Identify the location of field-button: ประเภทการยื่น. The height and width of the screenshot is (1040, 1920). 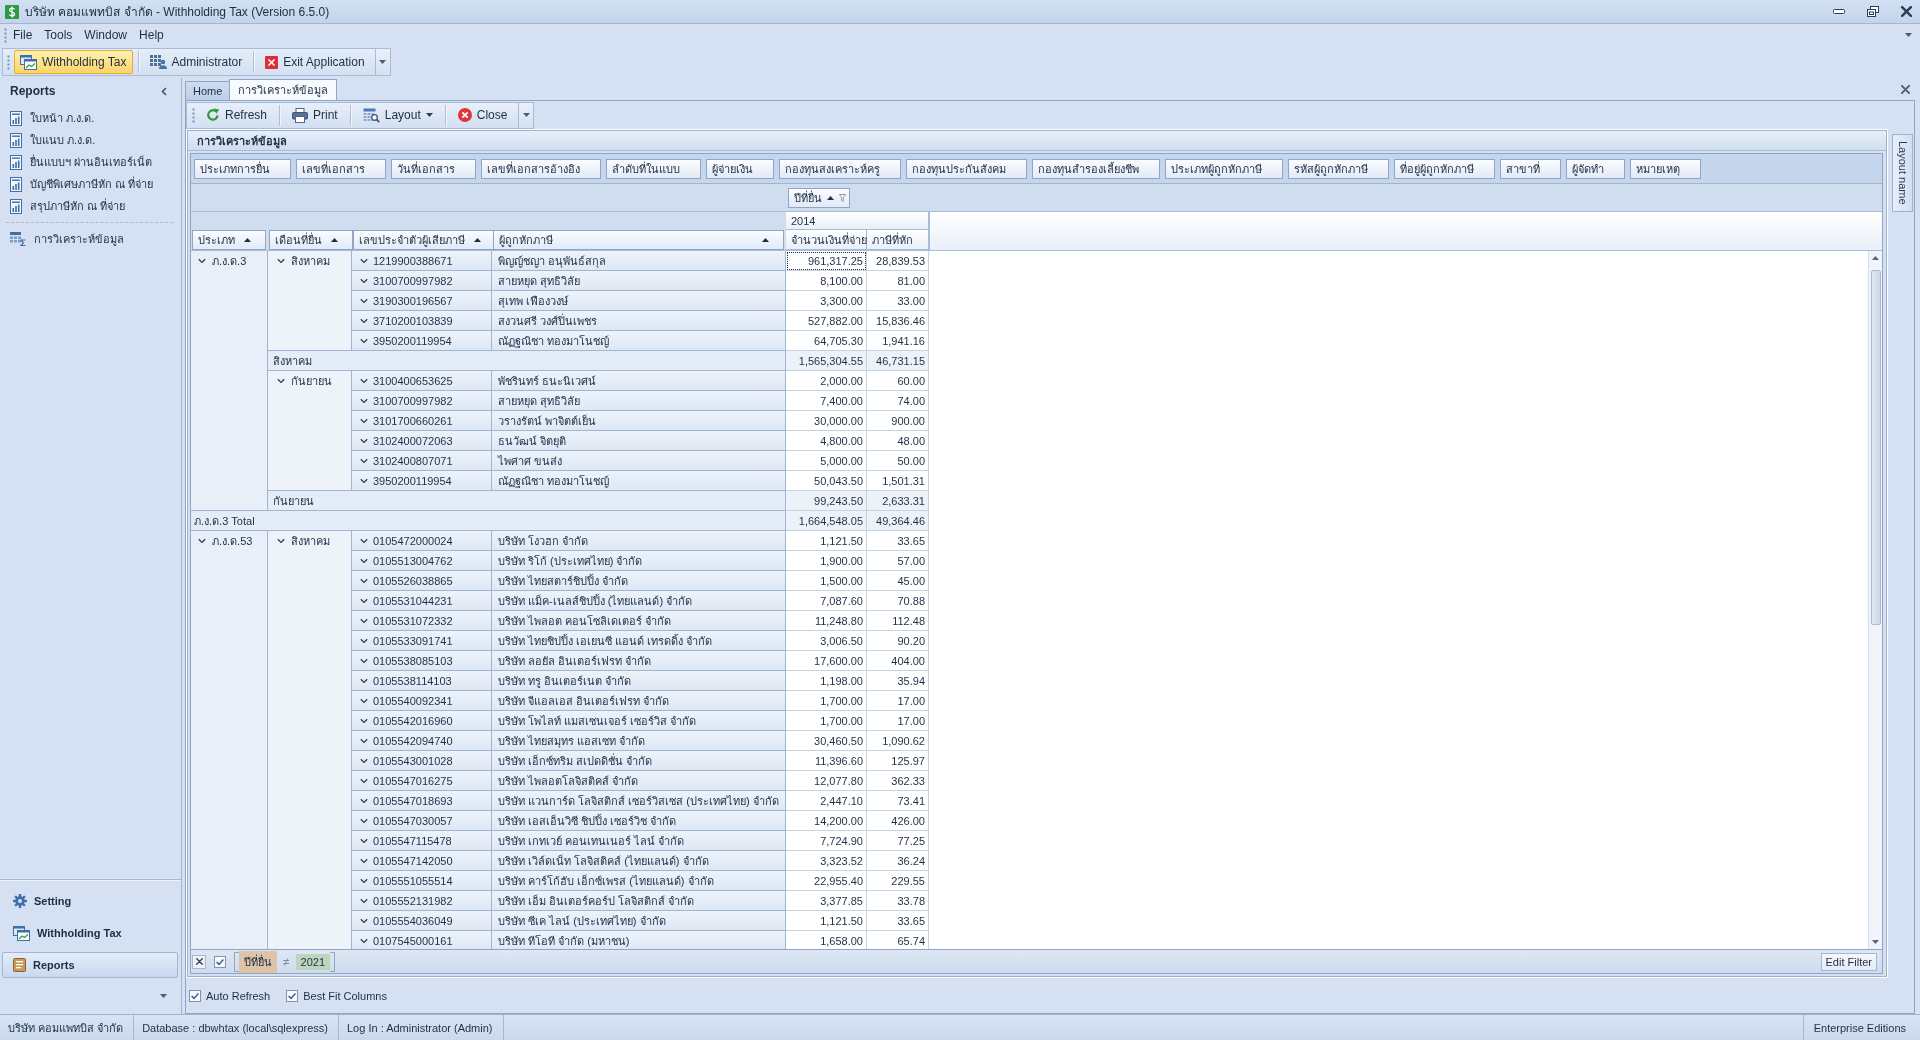
(242, 168).